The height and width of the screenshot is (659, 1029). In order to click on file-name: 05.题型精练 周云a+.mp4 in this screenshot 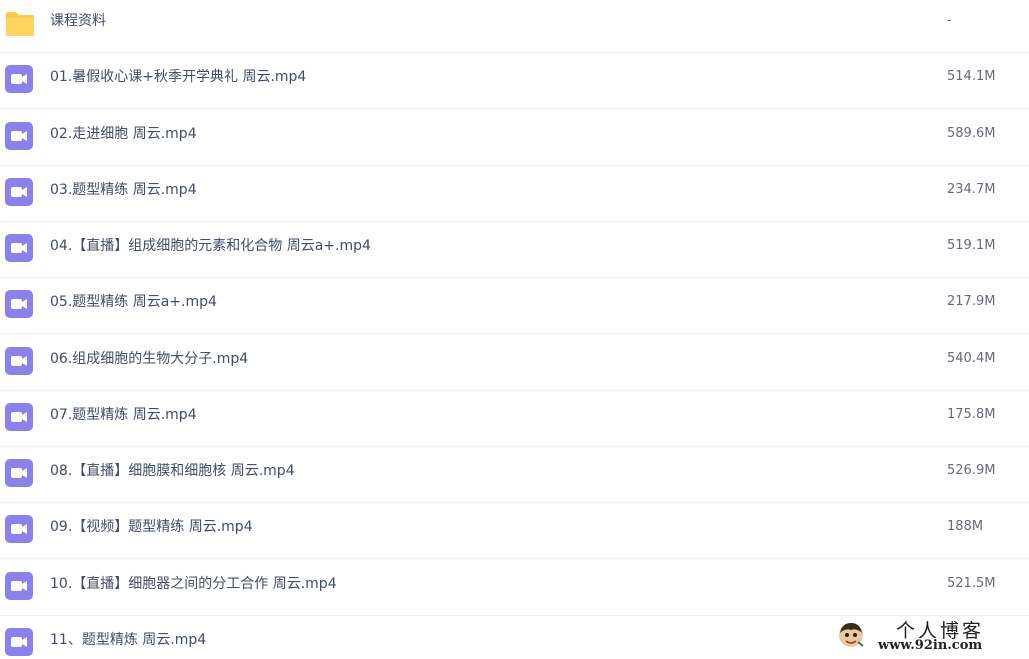, I will do `click(133, 302)`.